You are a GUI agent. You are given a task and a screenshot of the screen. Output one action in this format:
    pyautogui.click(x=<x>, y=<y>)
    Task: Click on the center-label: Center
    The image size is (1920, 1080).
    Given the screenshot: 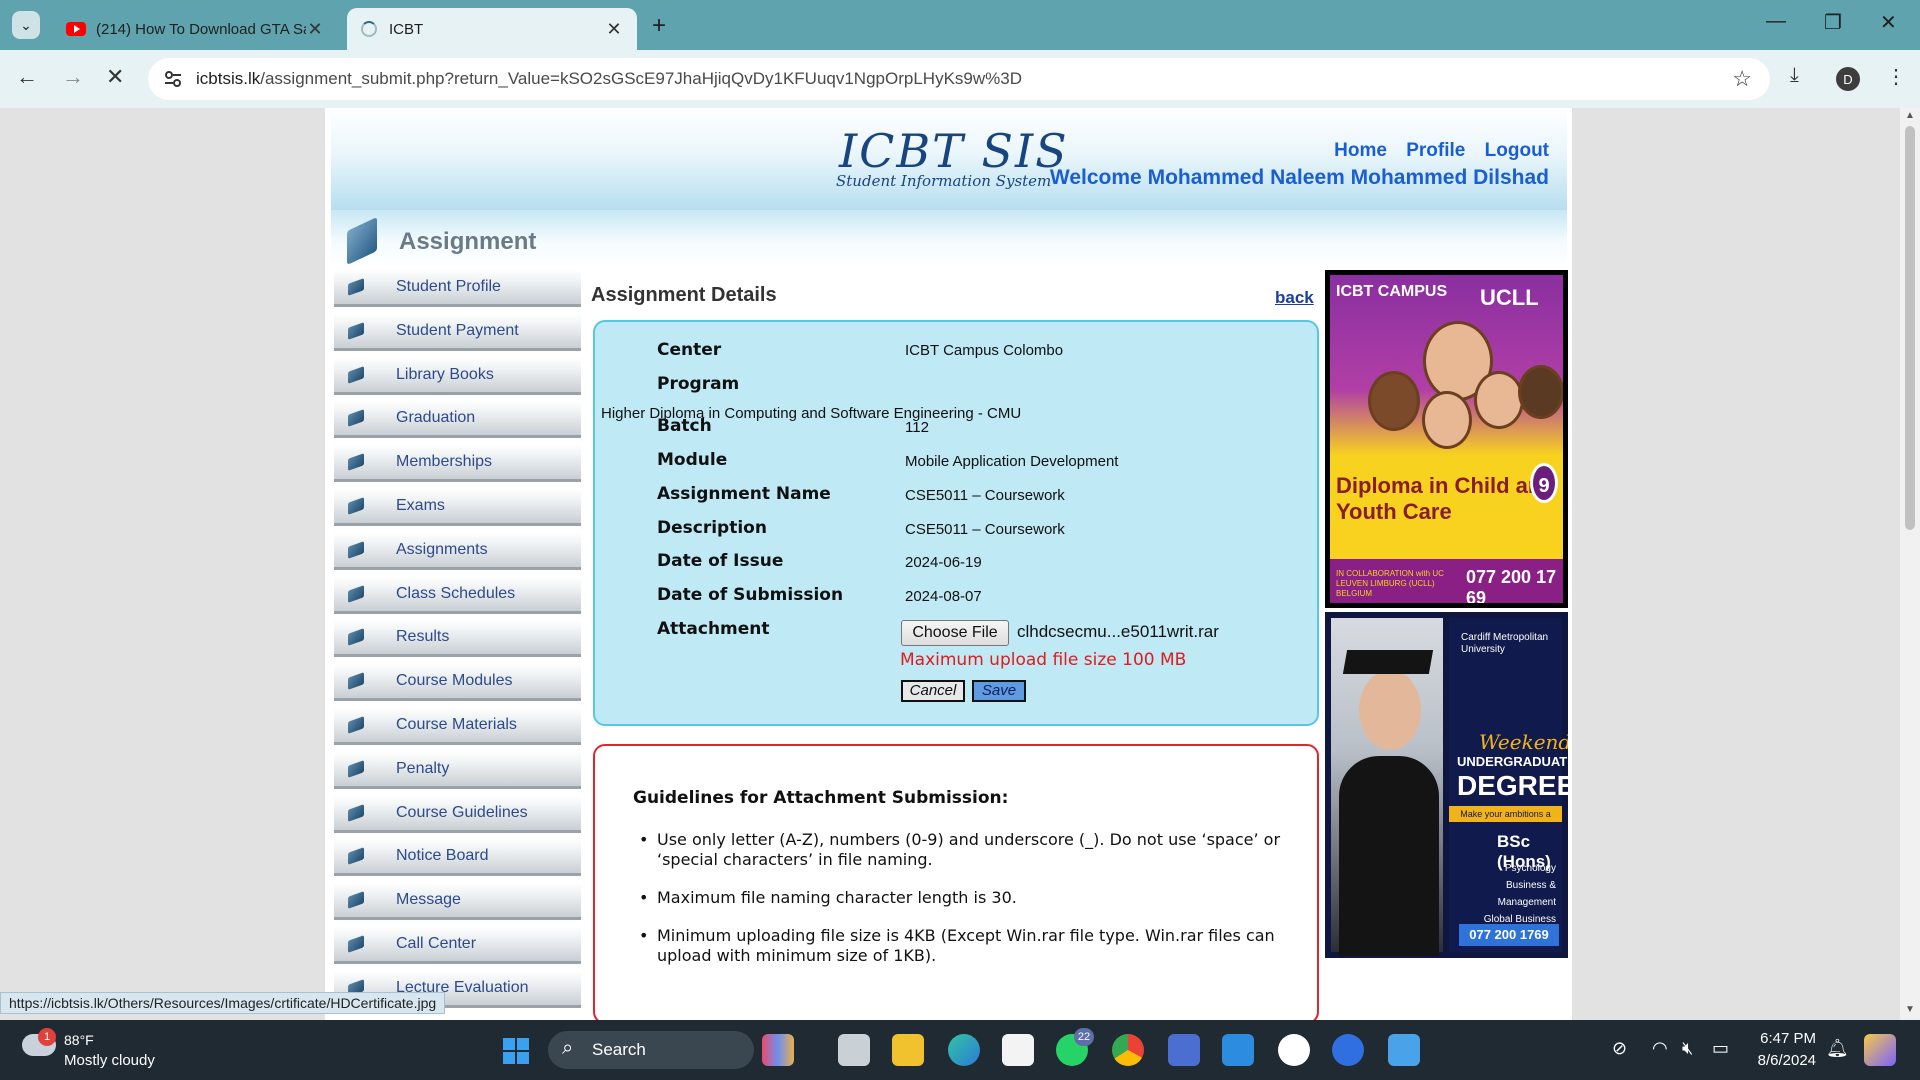 What is the action you would take?
    pyautogui.click(x=689, y=350)
    